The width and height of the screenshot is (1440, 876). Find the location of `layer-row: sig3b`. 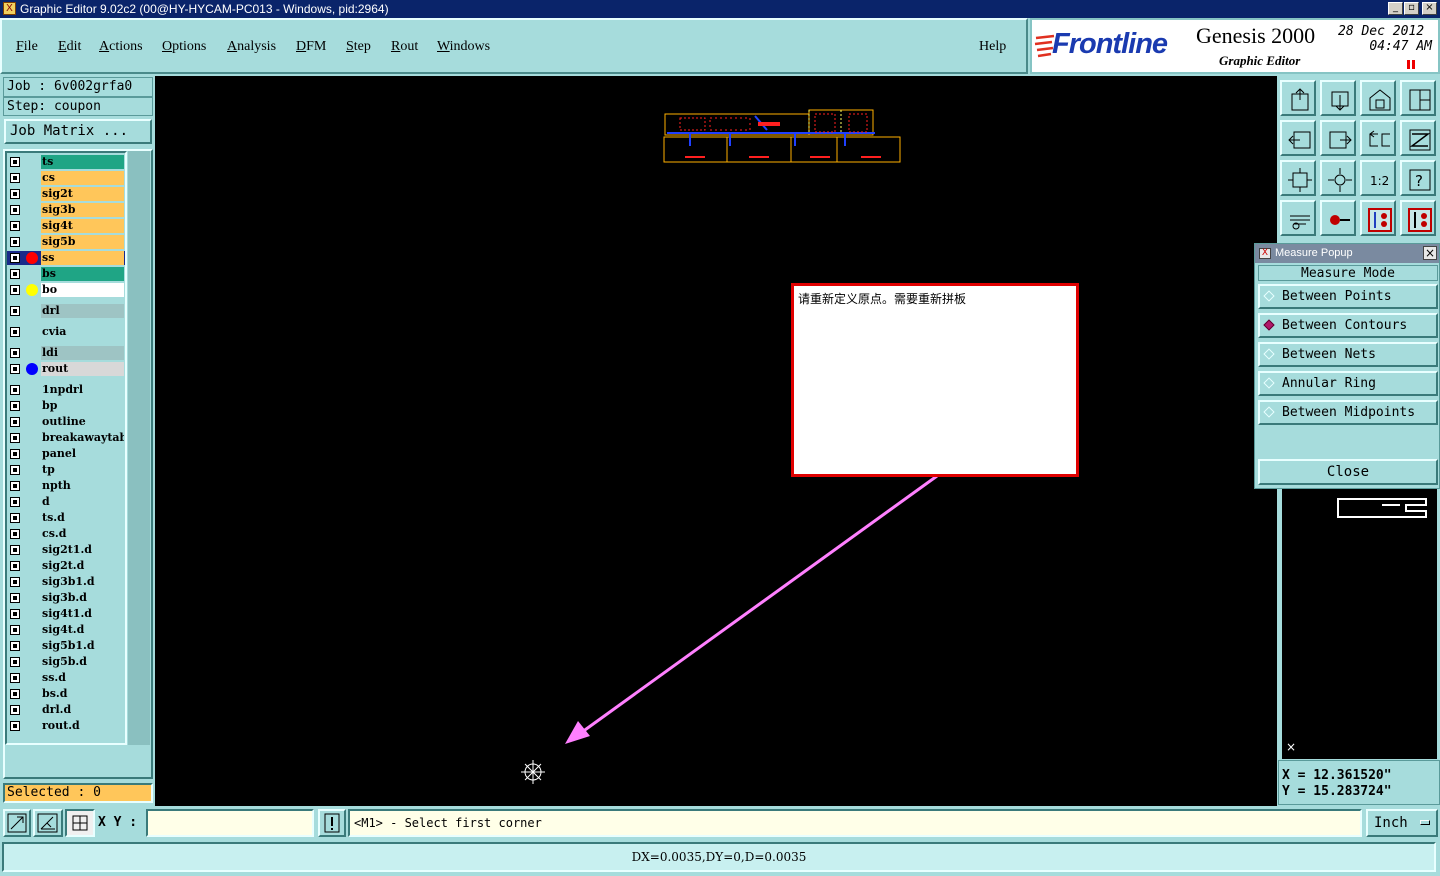

layer-row: sig3b is located at coordinates (66, 210).